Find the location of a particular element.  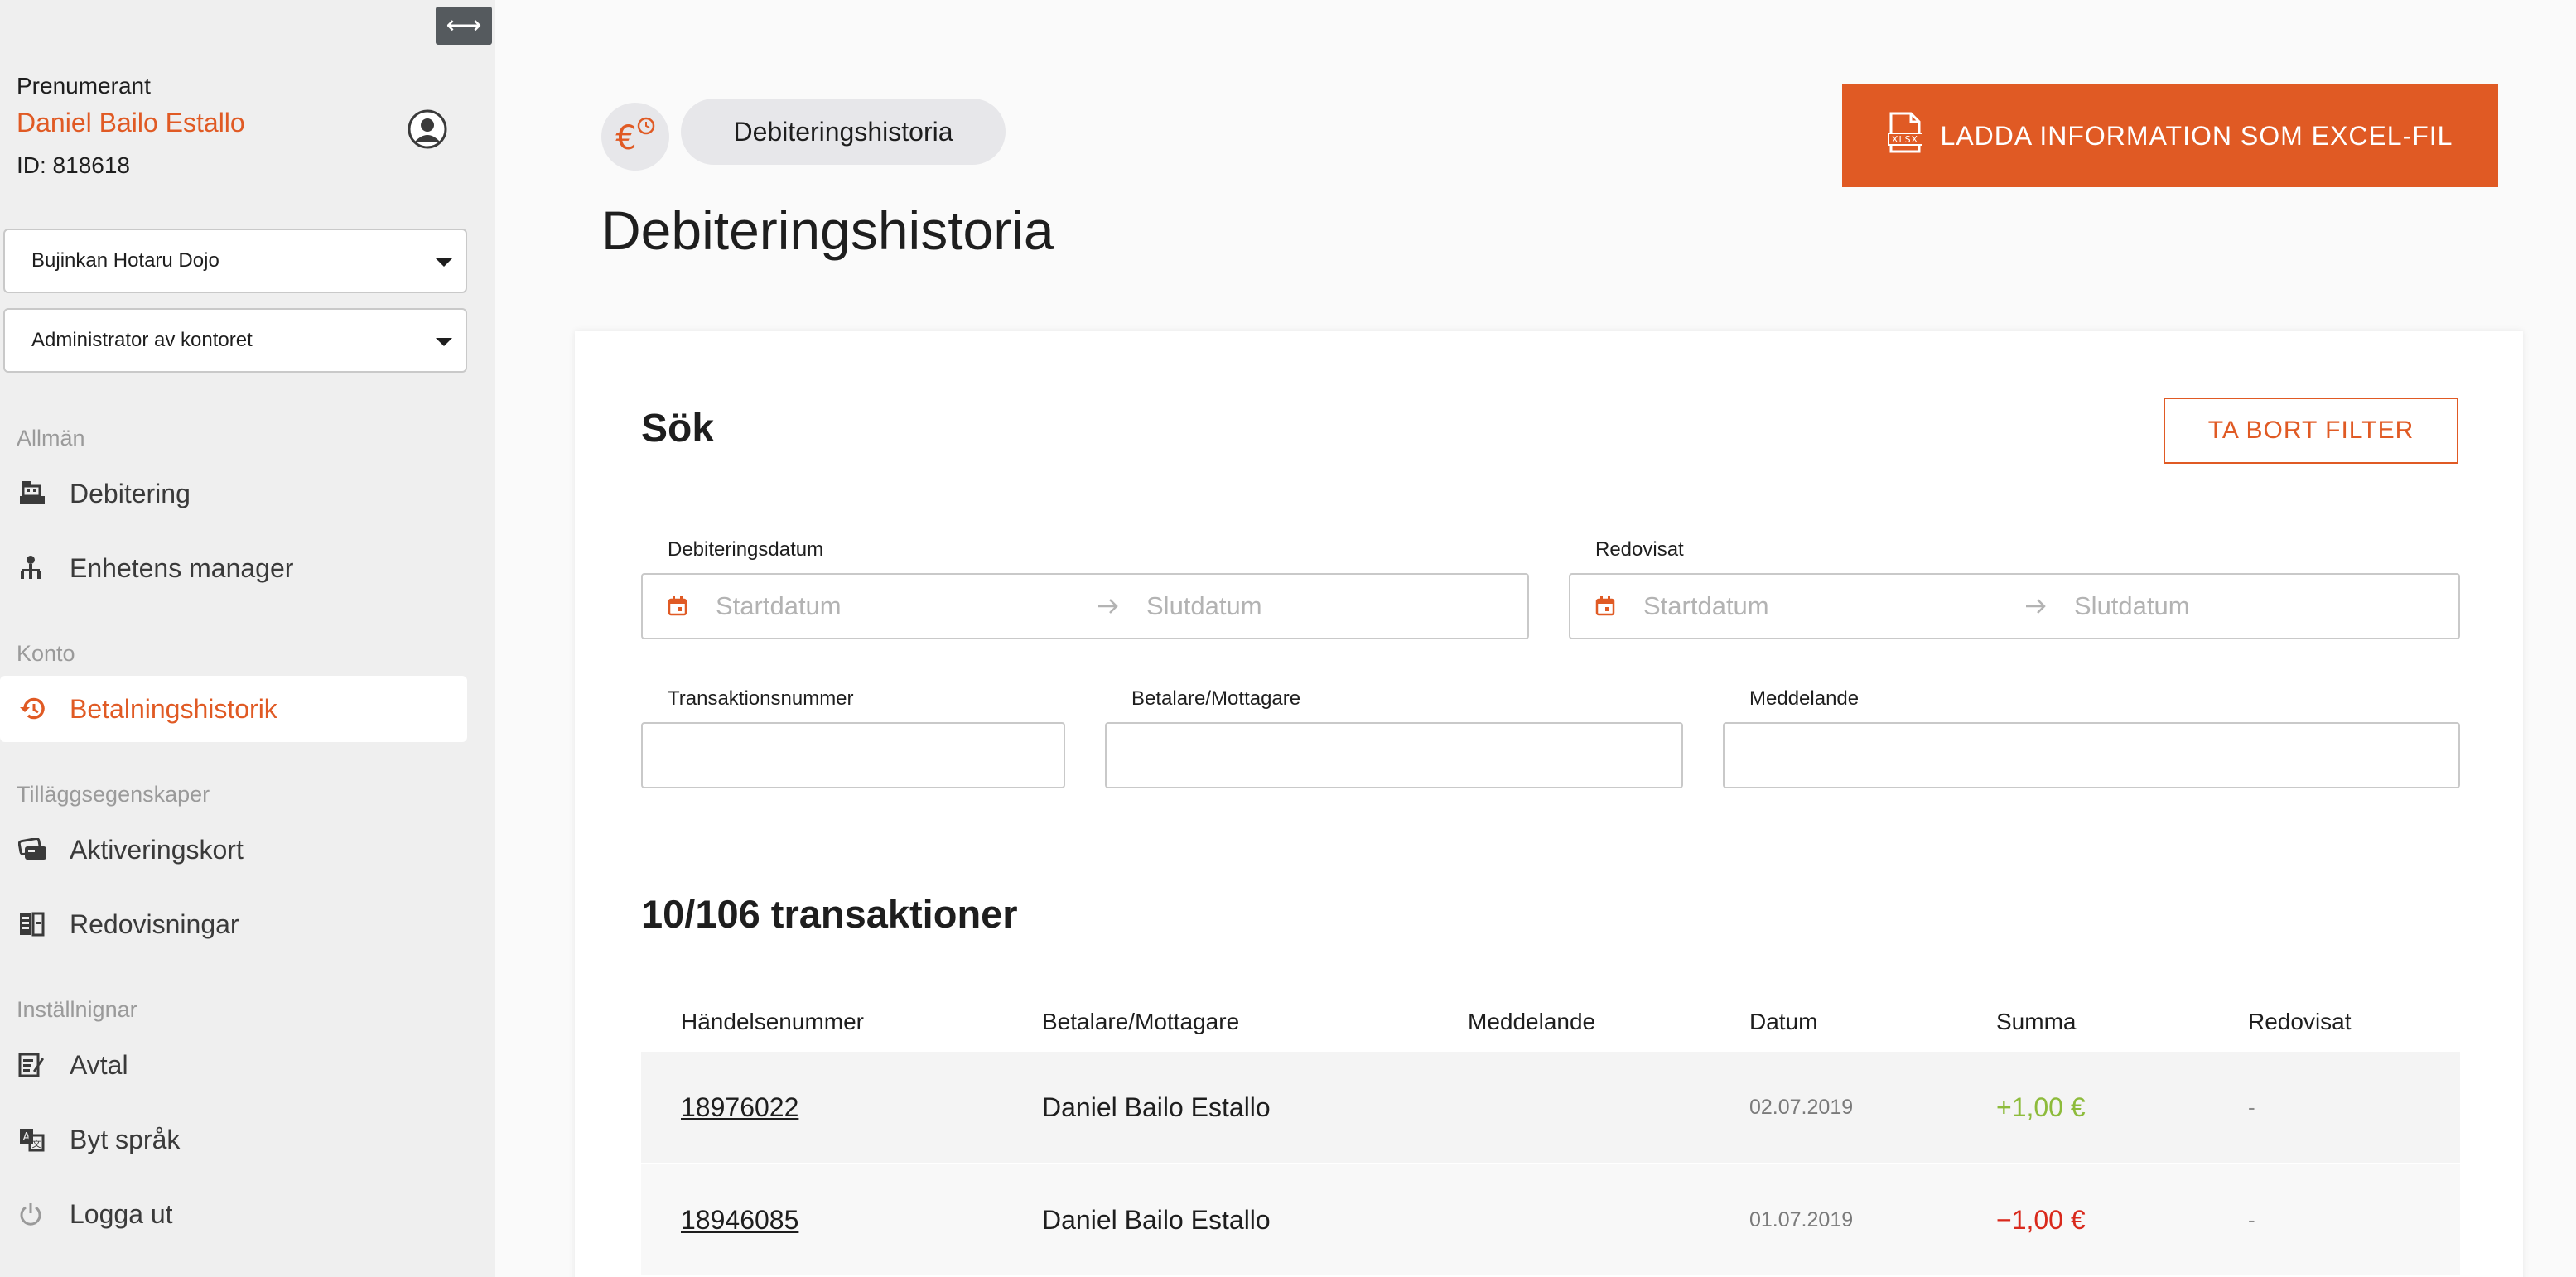

subscriber-label: Prenumerant is located at coordinates (84, 86).